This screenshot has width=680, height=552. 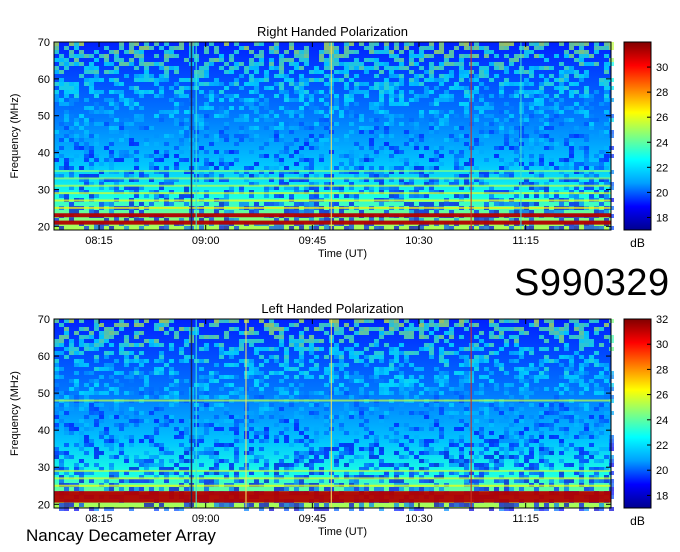 What do you see at coordinates (121, 535) in the screenshot?
I see `observatory-name: Nancay Decameter Array` at bounding box center [121, 535].